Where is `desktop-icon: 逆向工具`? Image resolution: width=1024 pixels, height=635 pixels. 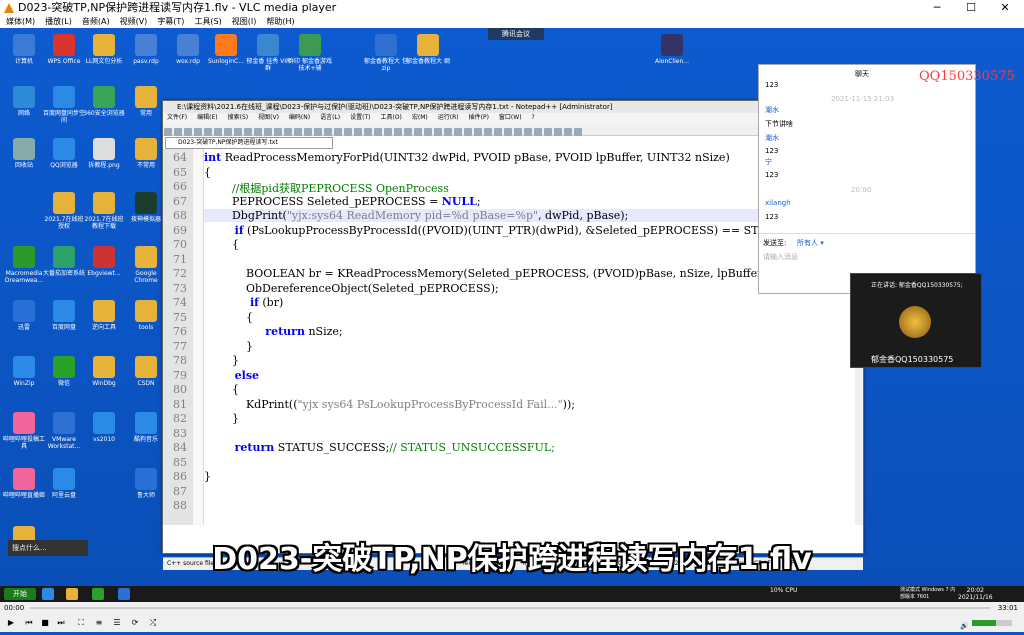
desktop-icon: 逆向工具 is located at coordinates (104, 315).